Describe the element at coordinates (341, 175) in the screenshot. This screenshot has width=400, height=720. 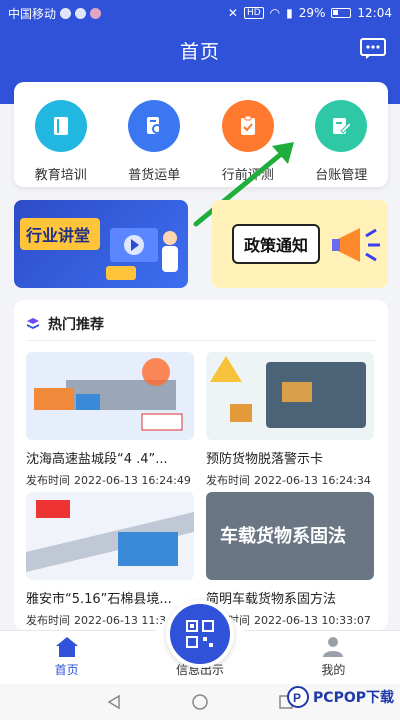
I see `quick-action-label: 台账管理` at that location.